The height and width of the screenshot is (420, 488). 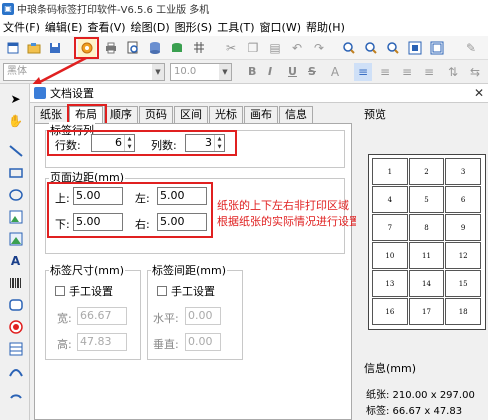 I want to click on picture-tool-icon, so click(x=15, y=238).